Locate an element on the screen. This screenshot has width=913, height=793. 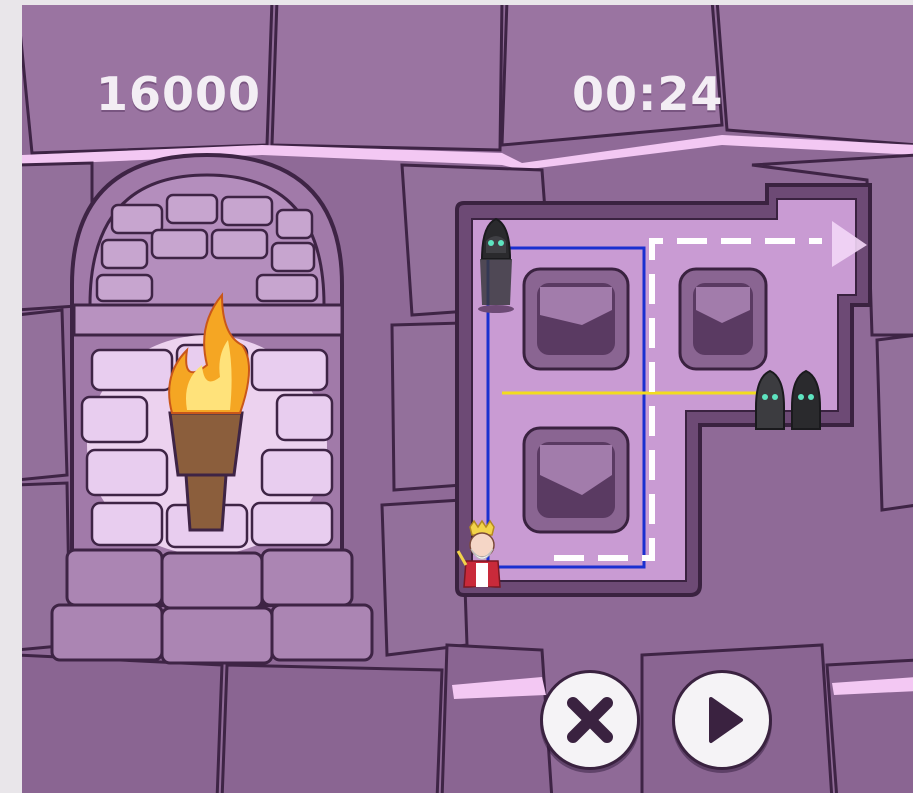
close-x-icon is located at coordinates (590, 720).